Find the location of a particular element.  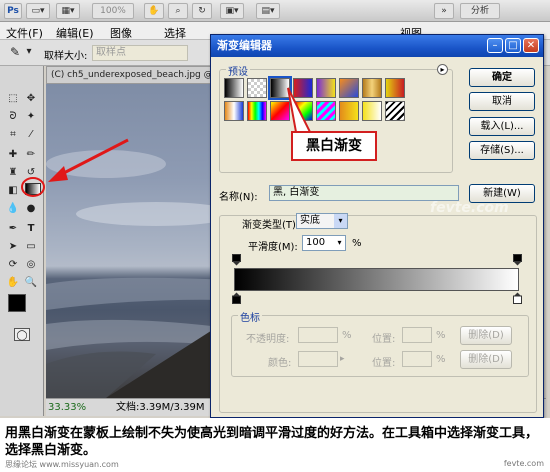

clone-stamp-tool-icon: ♜ is located at coordinates (13, 173).